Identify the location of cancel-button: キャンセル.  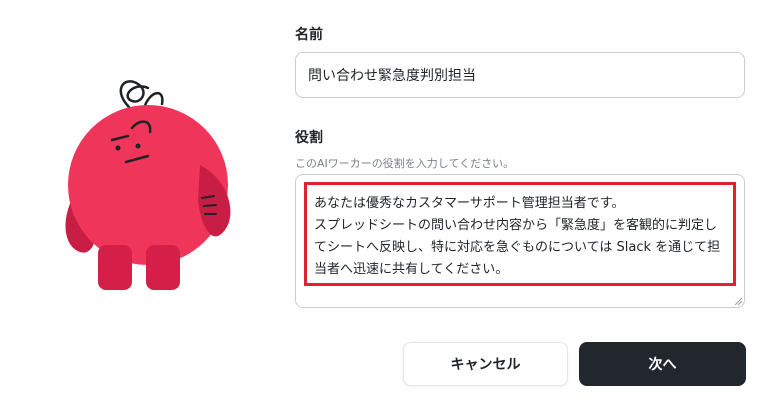
(485, 364).